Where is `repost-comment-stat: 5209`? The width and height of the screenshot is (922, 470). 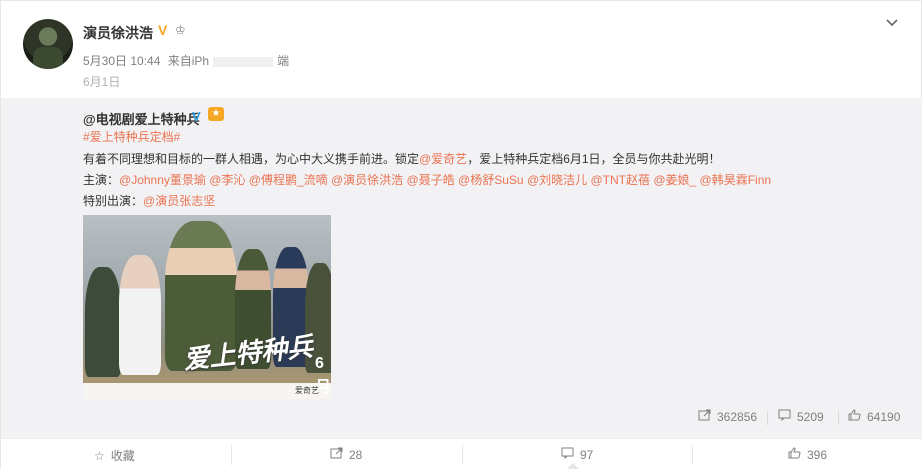 repost-comment-stat: 5209 is located at coordinates (801, 416).